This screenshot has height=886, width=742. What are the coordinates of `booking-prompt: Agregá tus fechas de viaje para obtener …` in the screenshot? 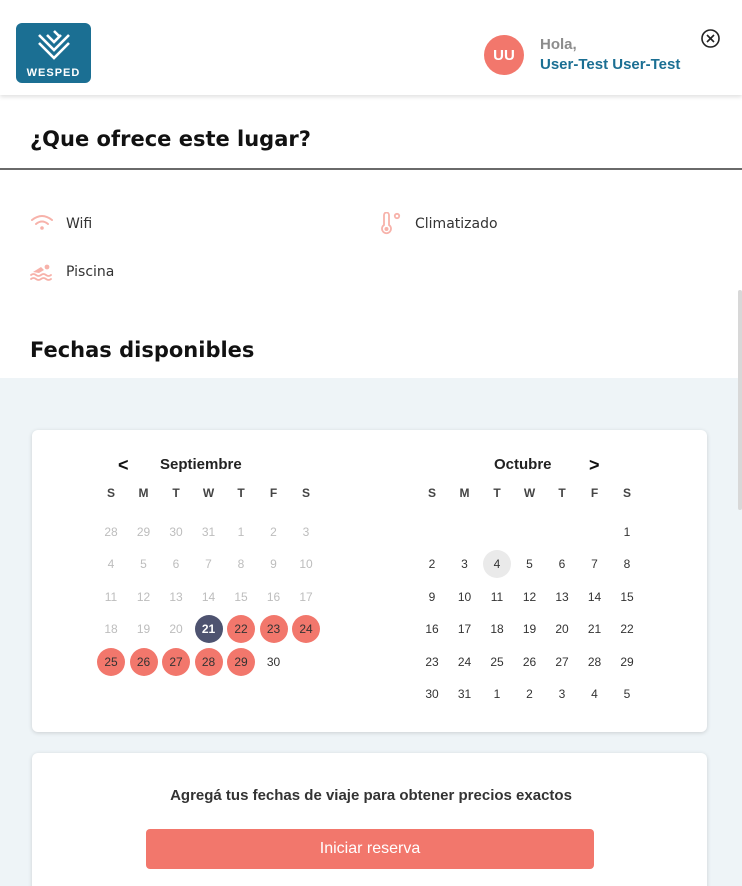 It's located at (371, 795).